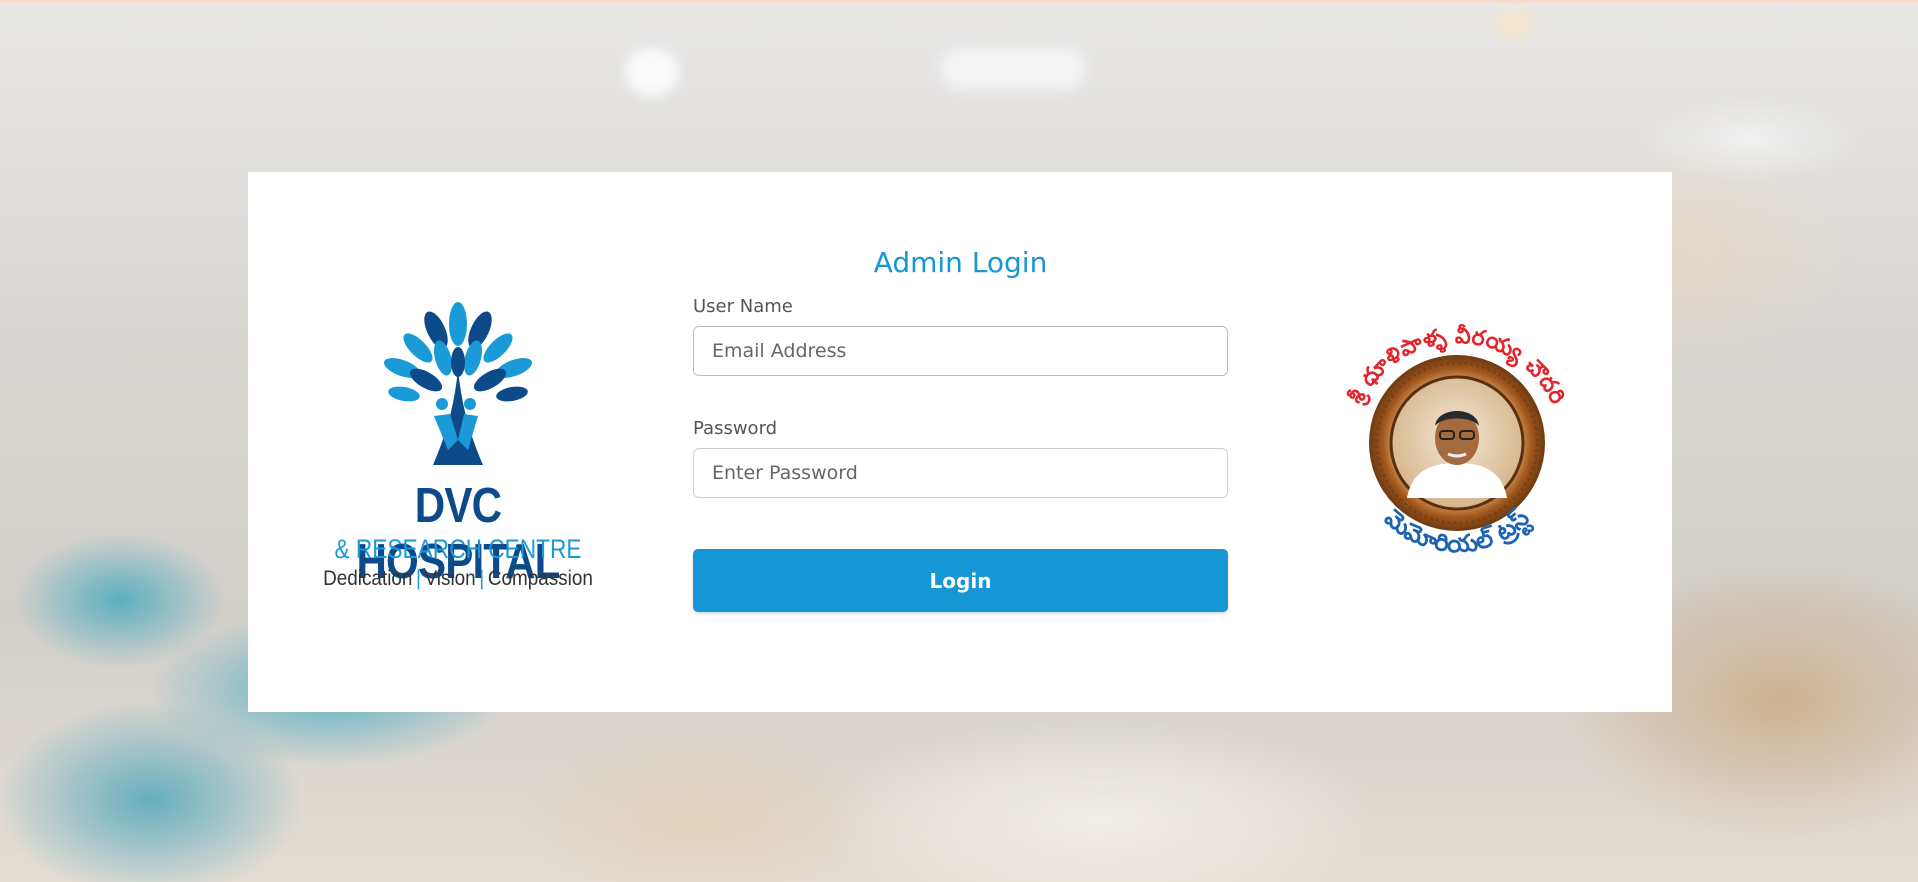  I want to click on top-border, so click(959, 1).